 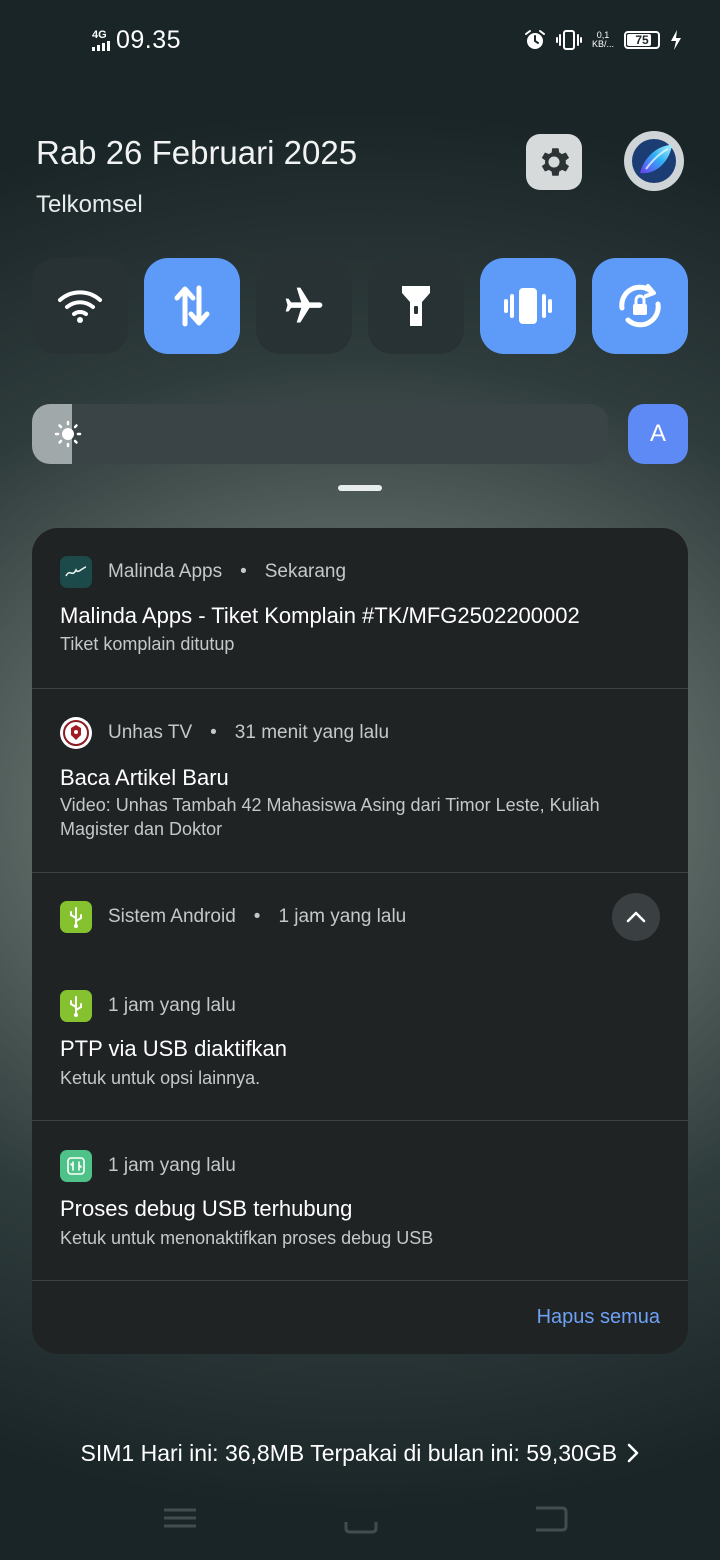 I want to click on gear-icon, so click(x=555, y=162).